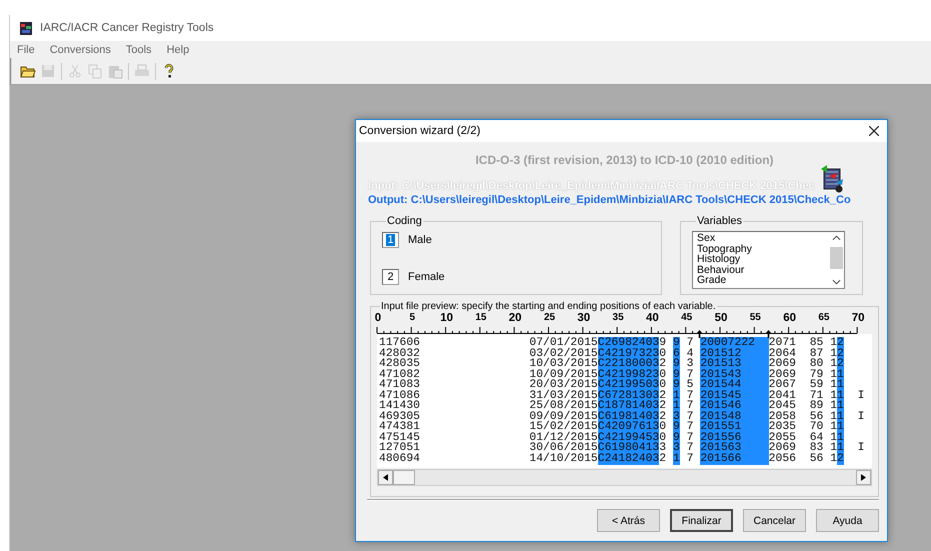 This screenshot has width=931, height=551. What do you see at coordinates (874, 131) in the screenshot?
I see `close-icon` at bounding box center [874, 131].